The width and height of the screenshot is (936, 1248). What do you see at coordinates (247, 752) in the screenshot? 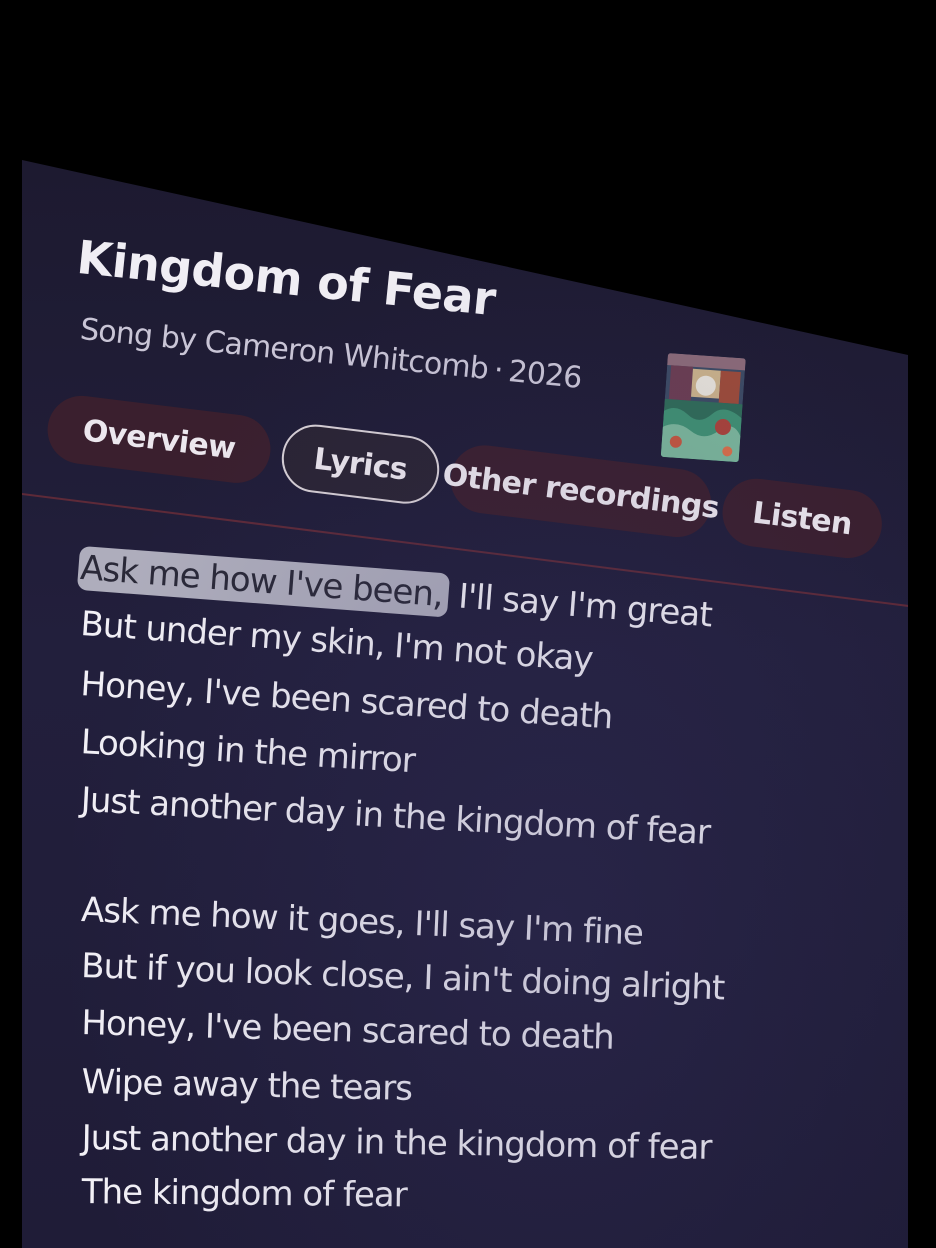
I see `lyric-line: Looking in the mirror` at bounding box center [247, 752].